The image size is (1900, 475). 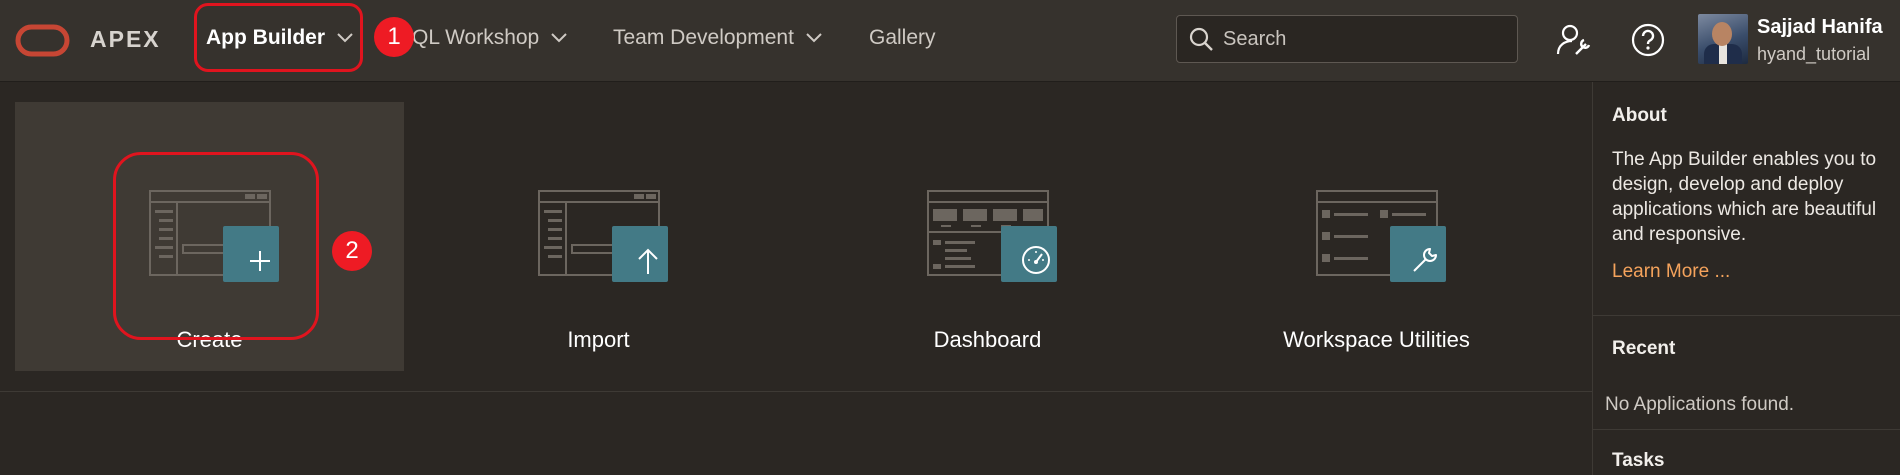 I want to click on highlight-create-tile, so click(x=216, y=246).